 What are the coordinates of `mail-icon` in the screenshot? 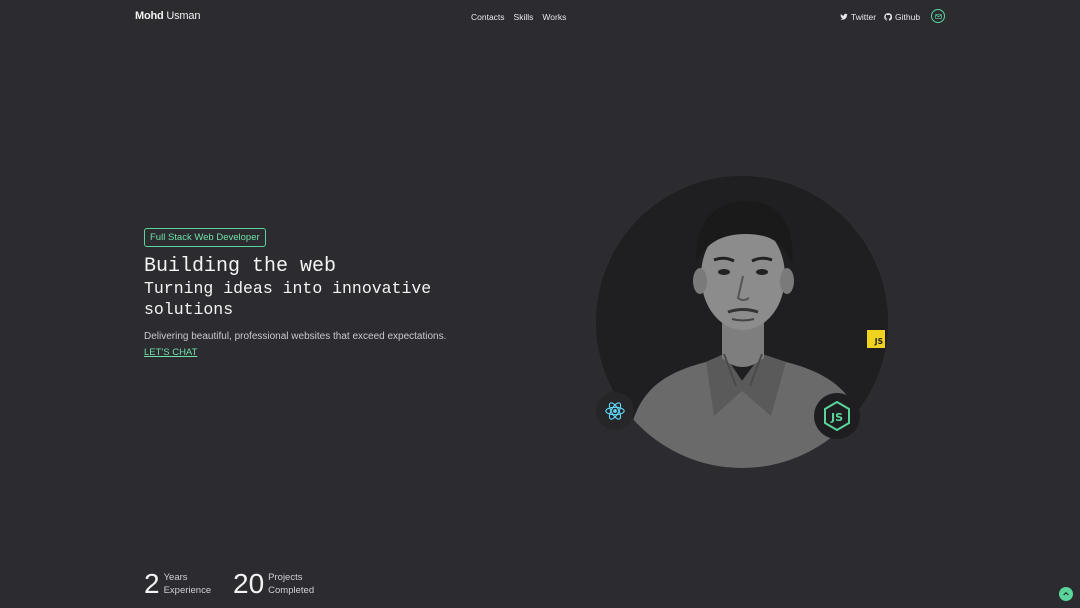 It's located at (938, 16).